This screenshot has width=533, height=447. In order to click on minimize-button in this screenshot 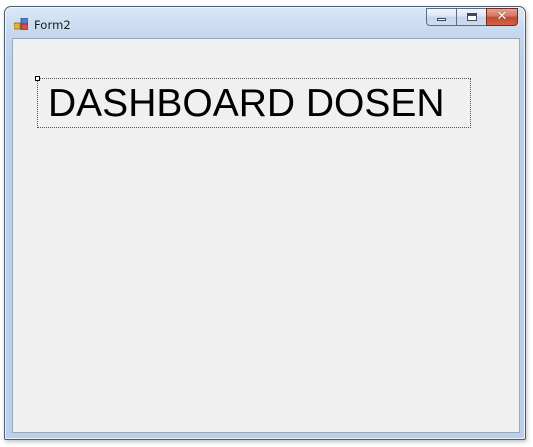, I will do `click(441, 17)`.